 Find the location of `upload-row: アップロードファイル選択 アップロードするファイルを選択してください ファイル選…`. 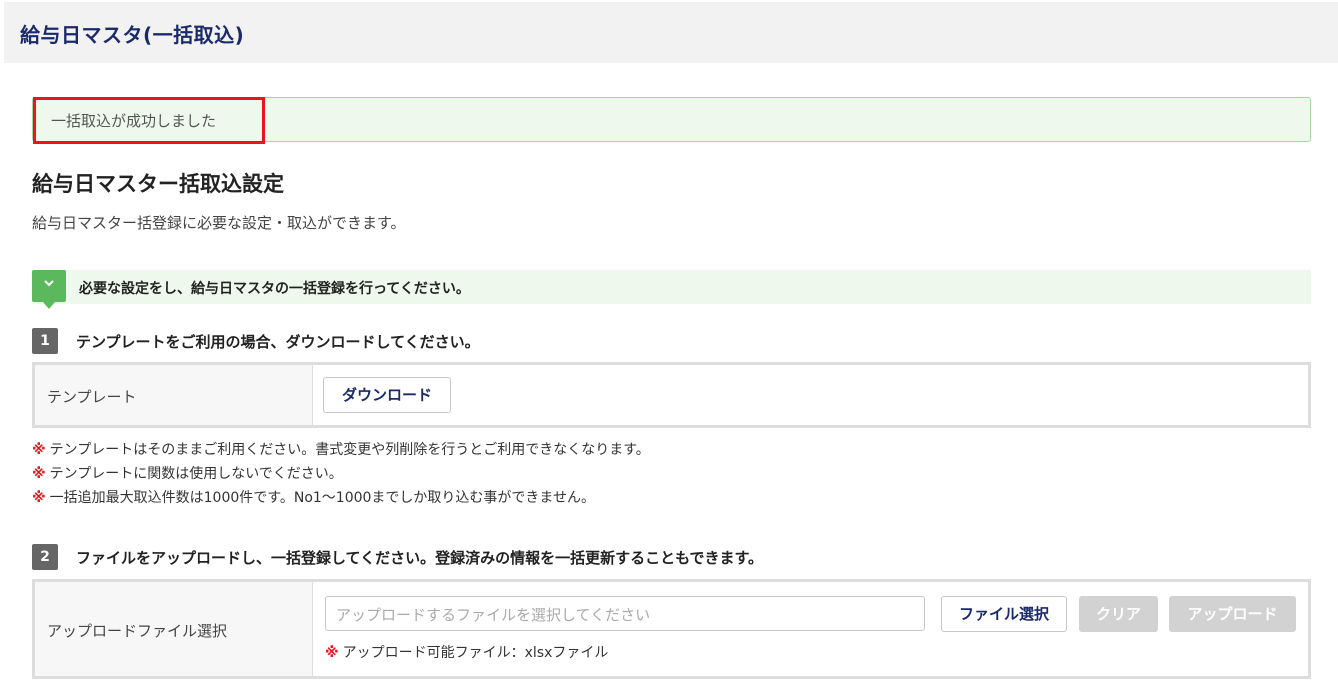

upload-row: アップロードファイル選択 アップロードするファイルを選択してください ファイル選… is located at coordinates (671, 629).